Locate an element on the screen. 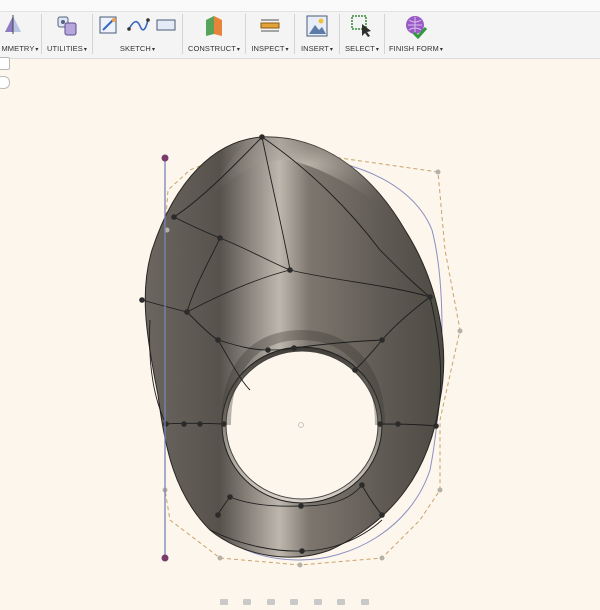  insert-label: INSERT is located at coordinates (314, 48).